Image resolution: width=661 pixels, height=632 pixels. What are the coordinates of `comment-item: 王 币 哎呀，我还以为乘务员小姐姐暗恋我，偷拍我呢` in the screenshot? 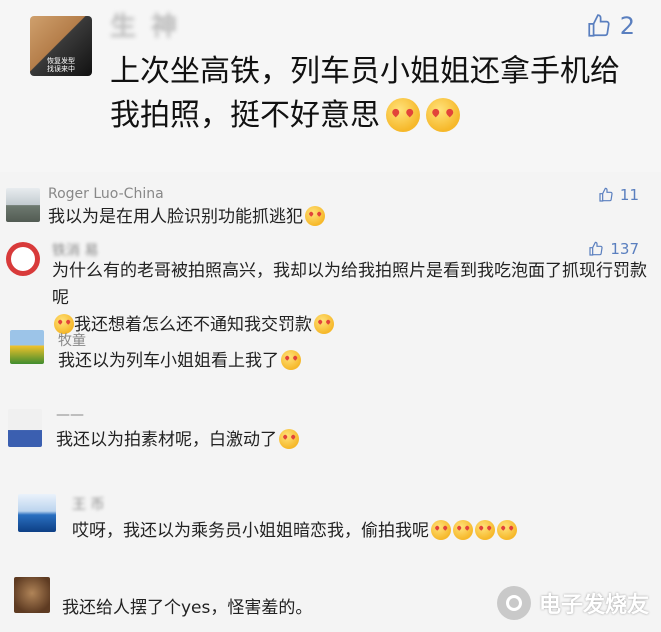 It's located at (330, 525).